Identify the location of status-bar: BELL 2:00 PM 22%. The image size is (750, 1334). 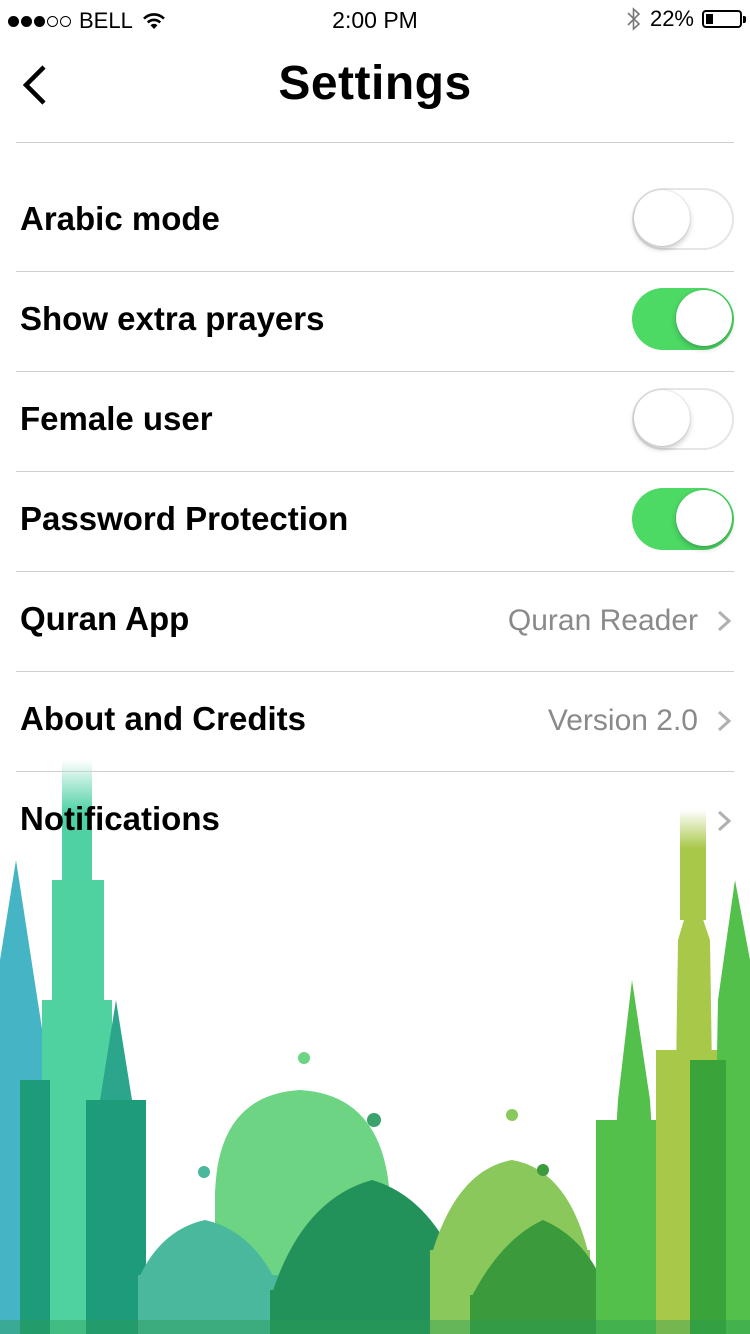
(375, 20).